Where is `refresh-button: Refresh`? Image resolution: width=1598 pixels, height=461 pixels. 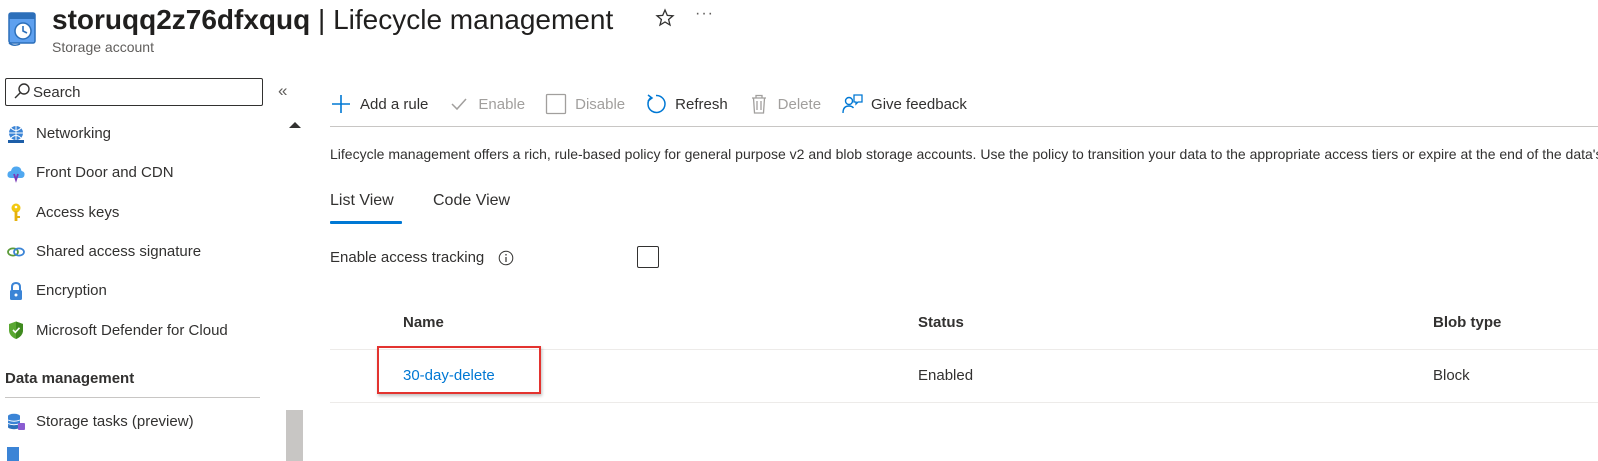
refresh-button: Refresh is located at coordinates (686, 104).